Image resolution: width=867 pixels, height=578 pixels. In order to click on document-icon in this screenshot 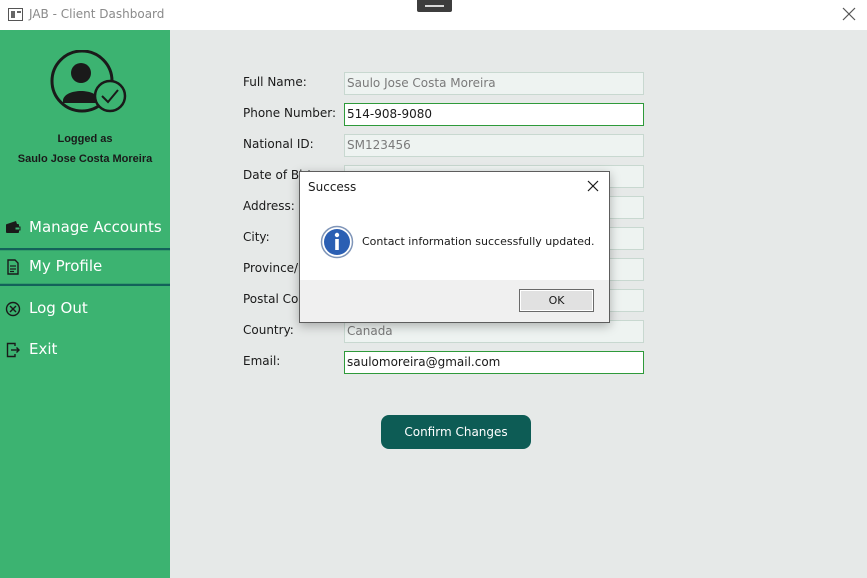, I will do `click(13, 267)`.